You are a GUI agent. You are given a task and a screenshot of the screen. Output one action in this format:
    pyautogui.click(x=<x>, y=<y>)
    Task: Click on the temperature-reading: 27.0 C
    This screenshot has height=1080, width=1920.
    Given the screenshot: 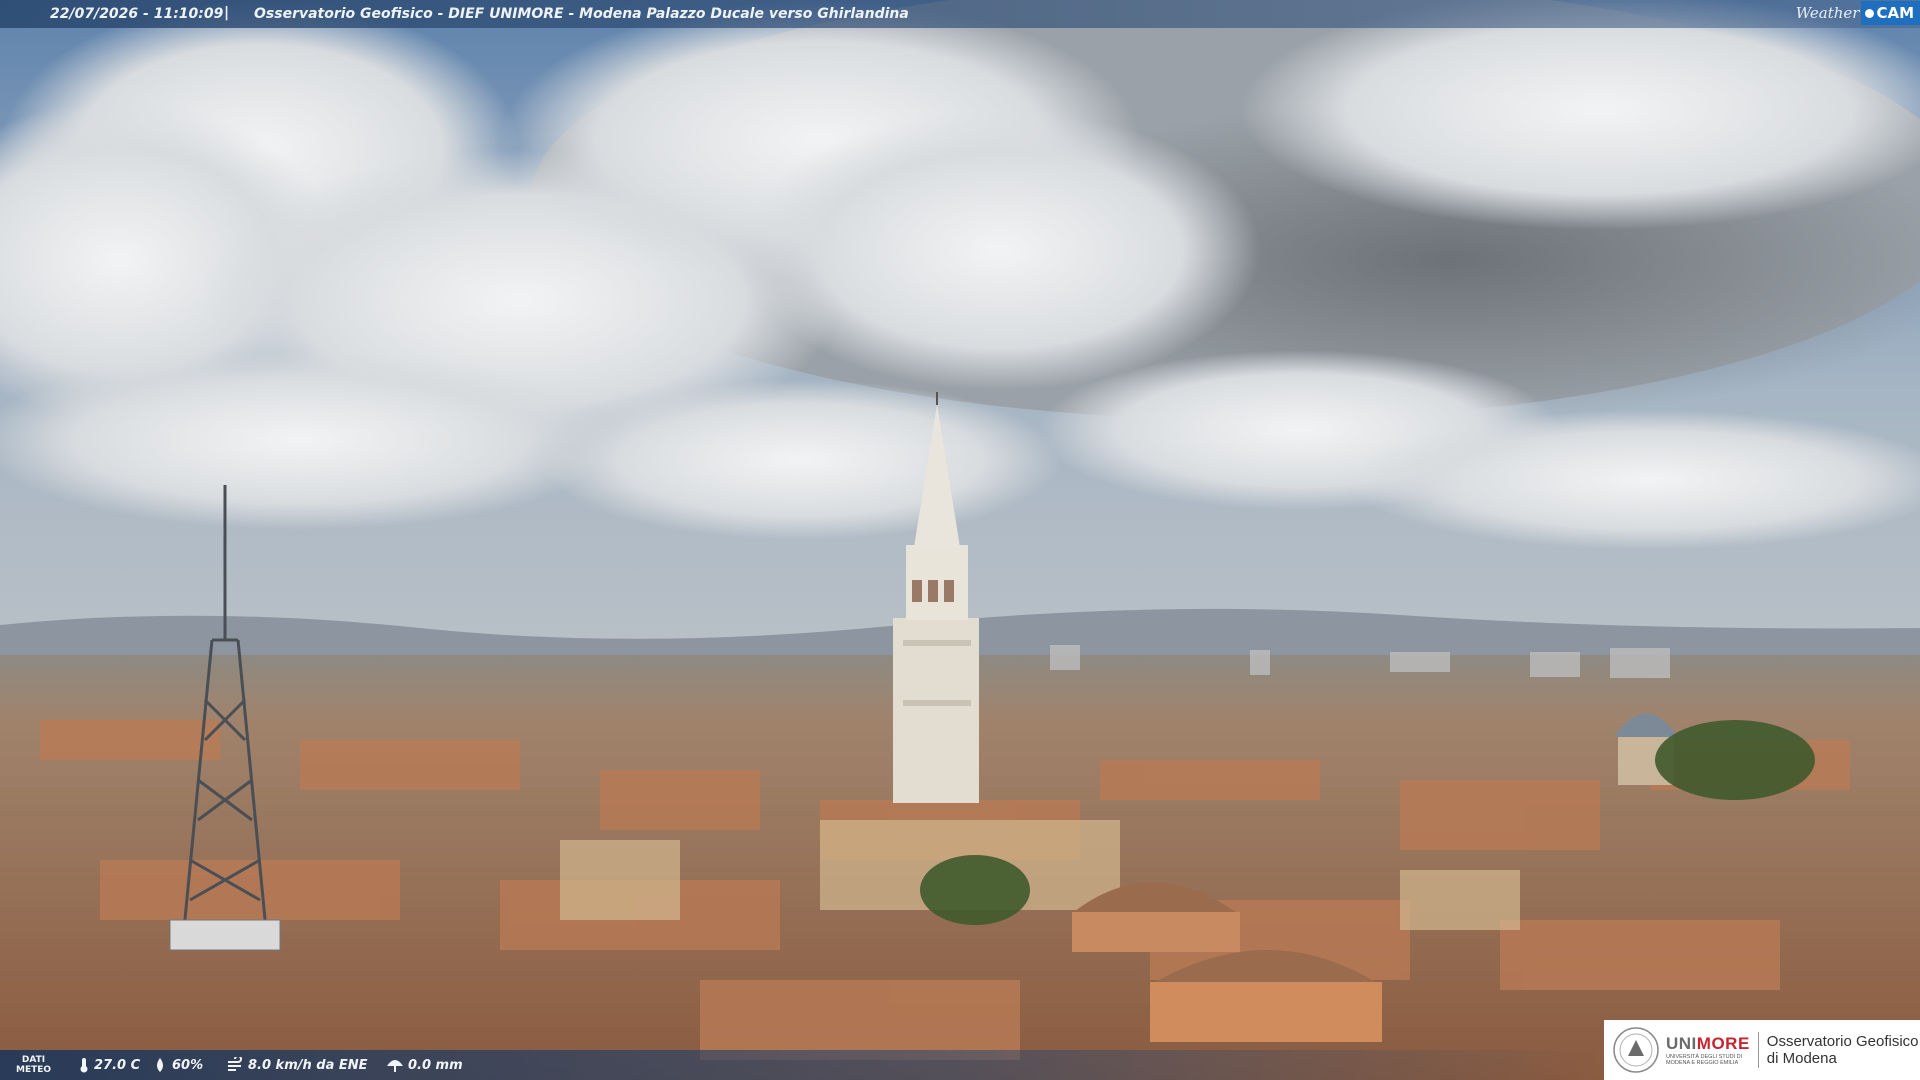 What is the action you would take?
    pyautogui.click(x=109, y=1065)
    